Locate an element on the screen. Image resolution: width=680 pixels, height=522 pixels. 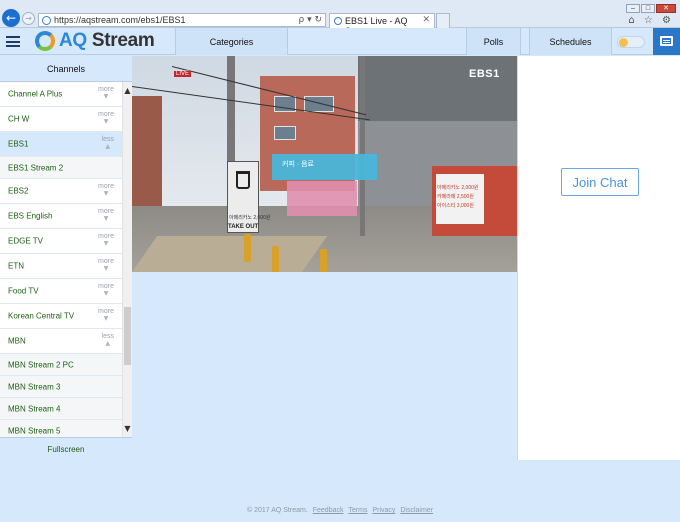
channel-item: EDGE TV more ▼ is located at coordinates (61, 241).